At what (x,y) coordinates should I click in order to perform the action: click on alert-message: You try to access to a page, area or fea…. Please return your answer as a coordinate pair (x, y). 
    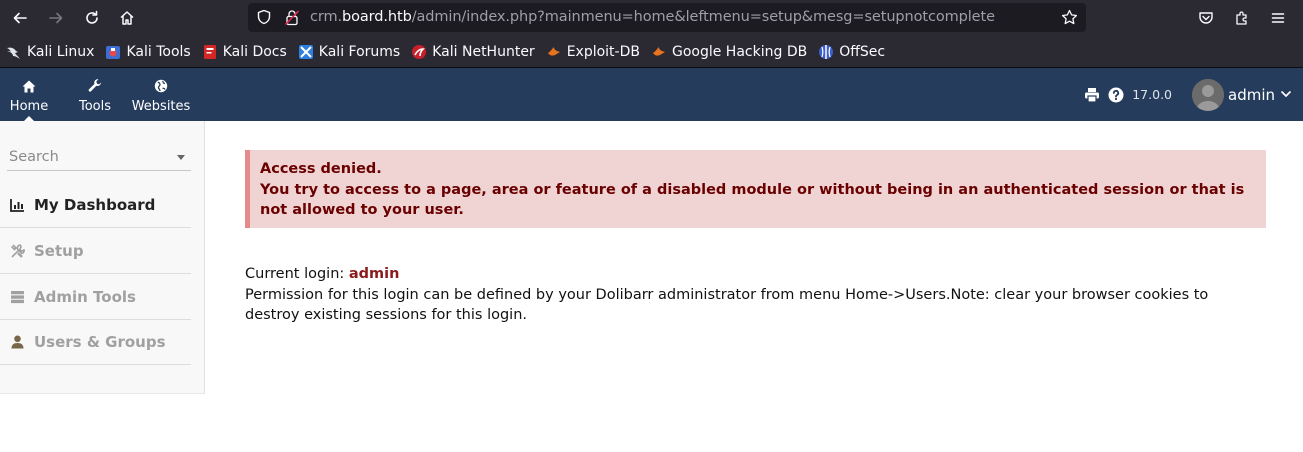
    Looking at the image, I should click on (752, 200).